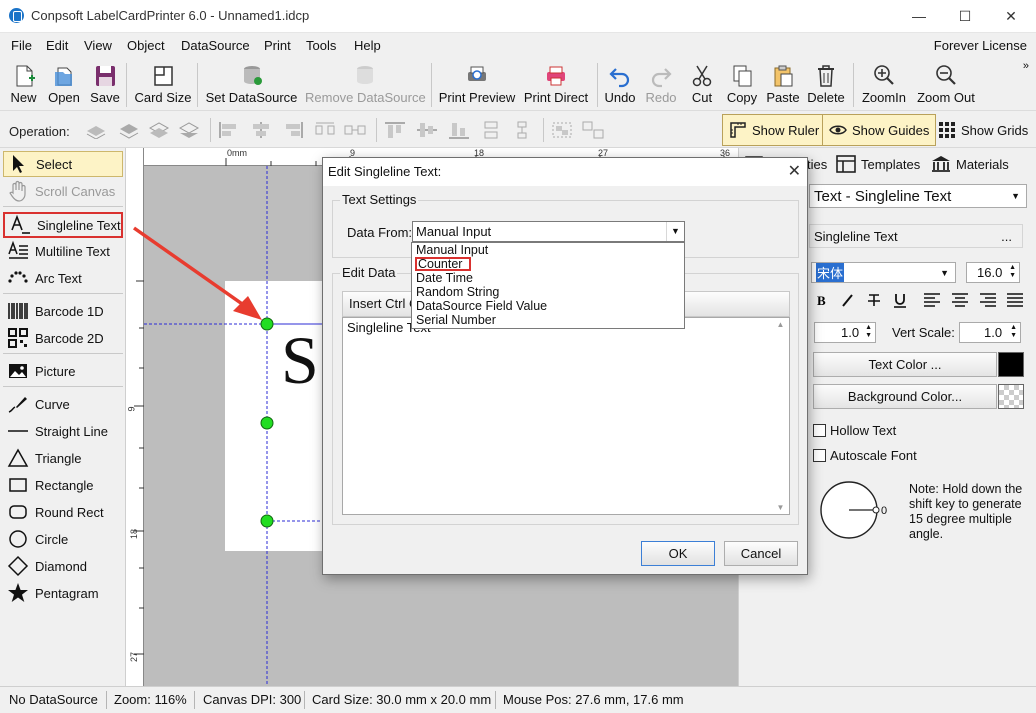 The width and height of the screenshot is (1036, 713). Describe the element at coordinates (277, 45) in the screenshot. I see `menu-print: Print` at that location.